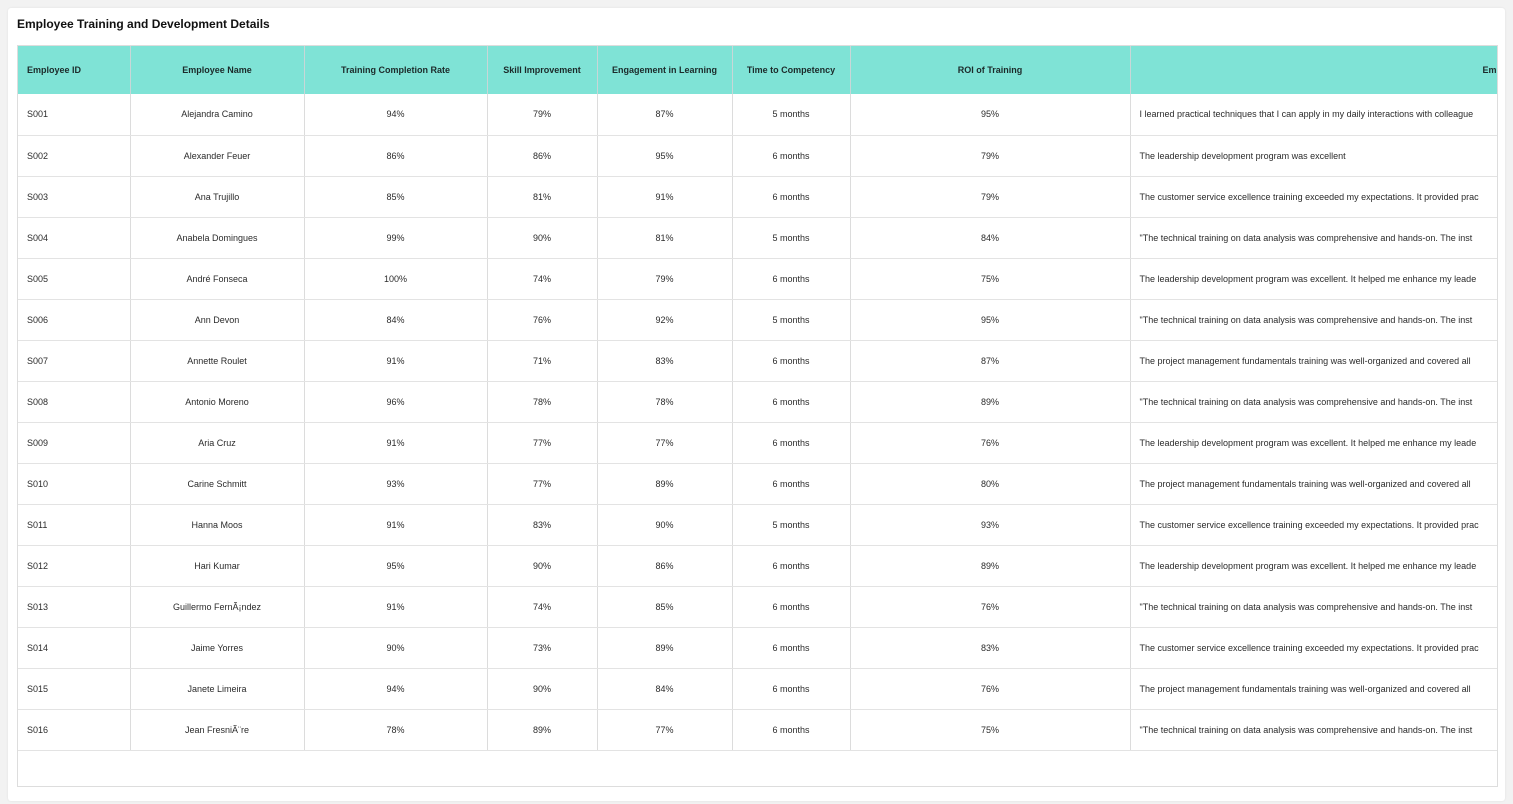 This screenshot has width=1513, height=804. Describe the element at coordinates (396, 238) in the screenshot. I see `cell-training-completion-rate: 99%` at that location.